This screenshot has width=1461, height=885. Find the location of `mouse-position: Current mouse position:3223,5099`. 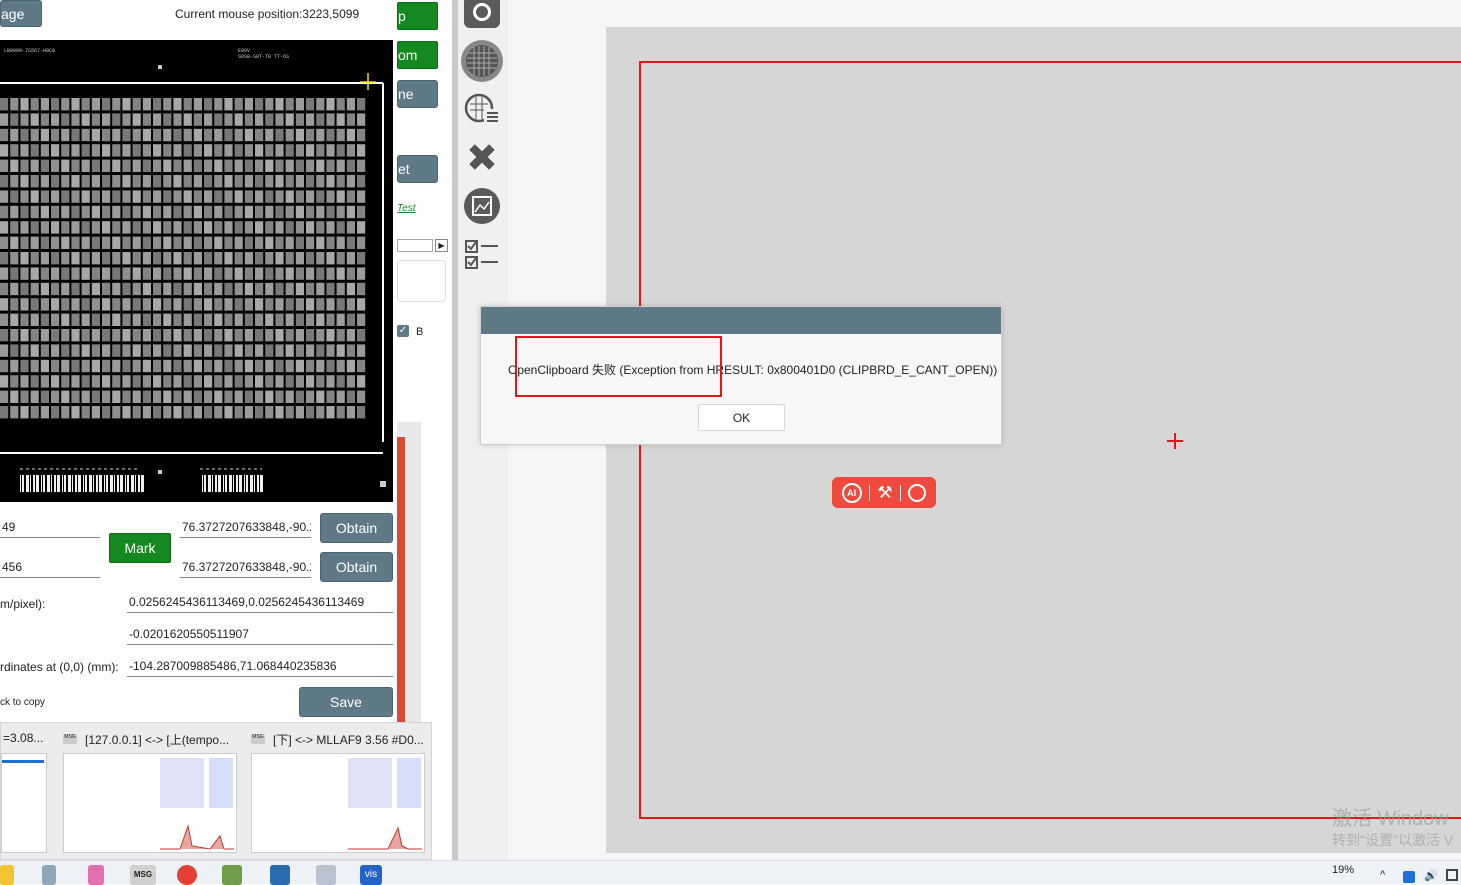

mouse-position: Current mouse position:3223,5099 is located at coordinates (267, 14).